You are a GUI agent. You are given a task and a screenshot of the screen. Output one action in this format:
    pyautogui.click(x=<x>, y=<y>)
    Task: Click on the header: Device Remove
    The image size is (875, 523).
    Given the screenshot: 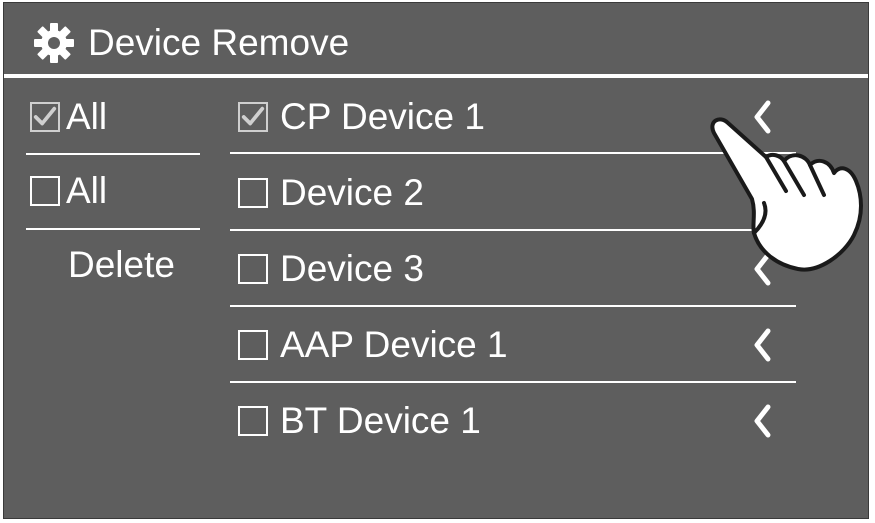 What is the action you would take?
    pyautogui.click(x=436, y=39)
    